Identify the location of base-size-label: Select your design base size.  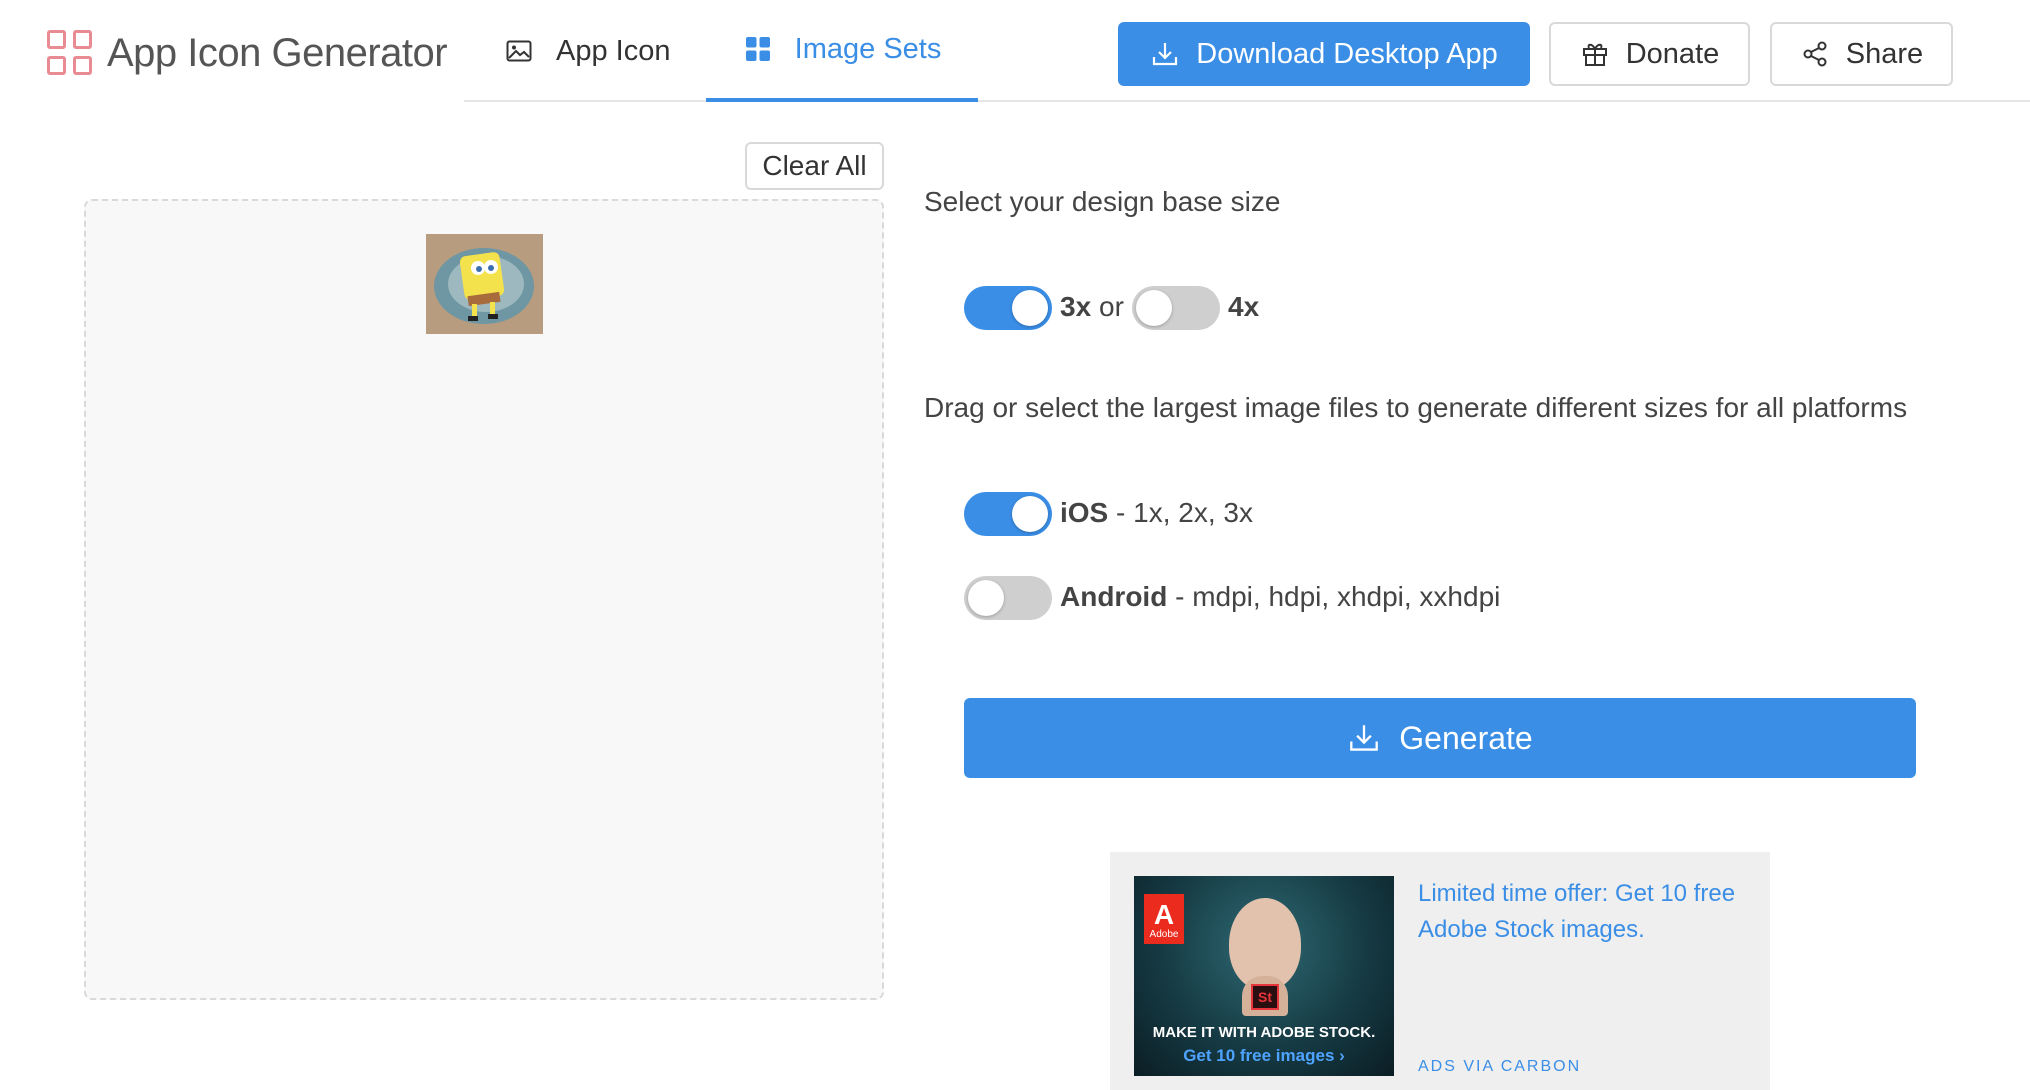
(1102, 201).